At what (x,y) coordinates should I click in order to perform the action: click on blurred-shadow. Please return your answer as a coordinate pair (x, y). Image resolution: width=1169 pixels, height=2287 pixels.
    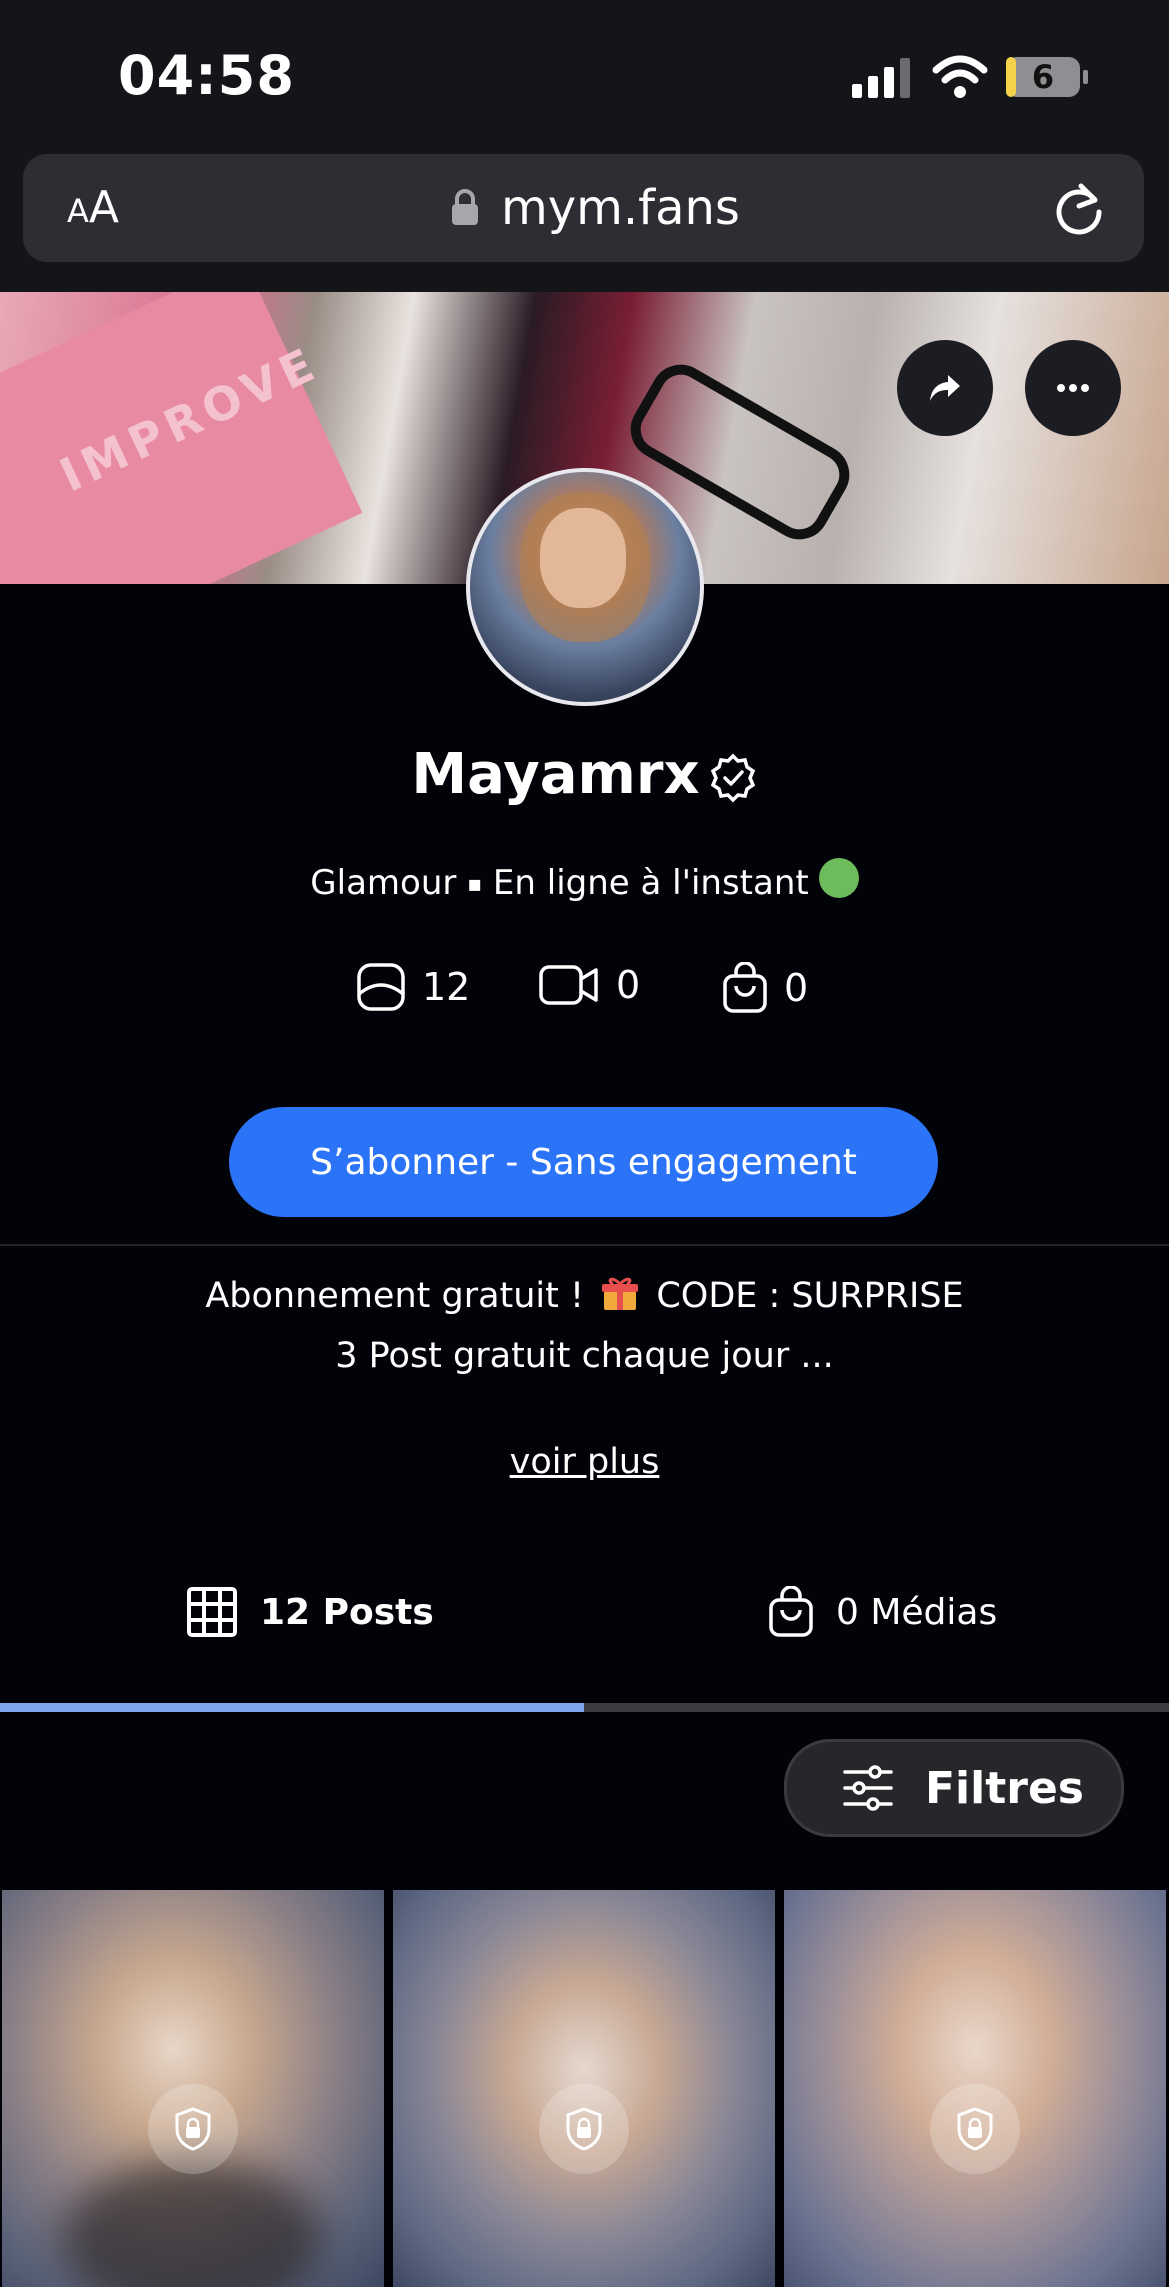
    Looking at the image, I should click on (192, 2223).